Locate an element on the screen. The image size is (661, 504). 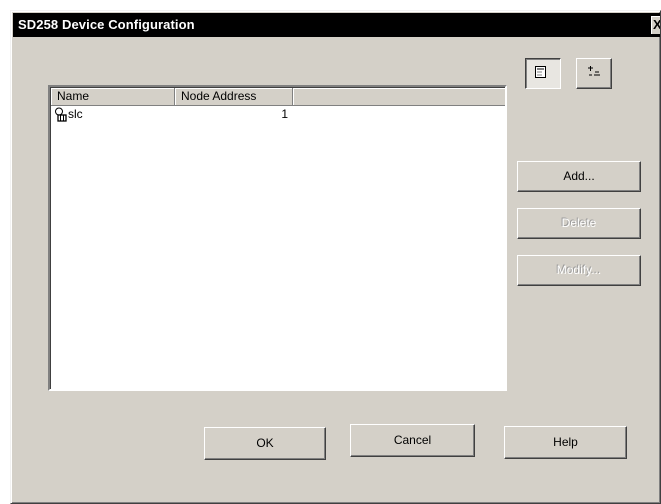
close-icon: X is located at coordinates (656, 25).